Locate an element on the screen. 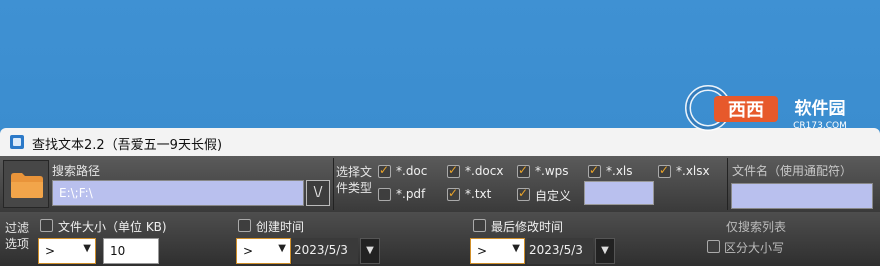 The image size is (880, 266). svg-text: 西西 is located at coordinates (746, 110).